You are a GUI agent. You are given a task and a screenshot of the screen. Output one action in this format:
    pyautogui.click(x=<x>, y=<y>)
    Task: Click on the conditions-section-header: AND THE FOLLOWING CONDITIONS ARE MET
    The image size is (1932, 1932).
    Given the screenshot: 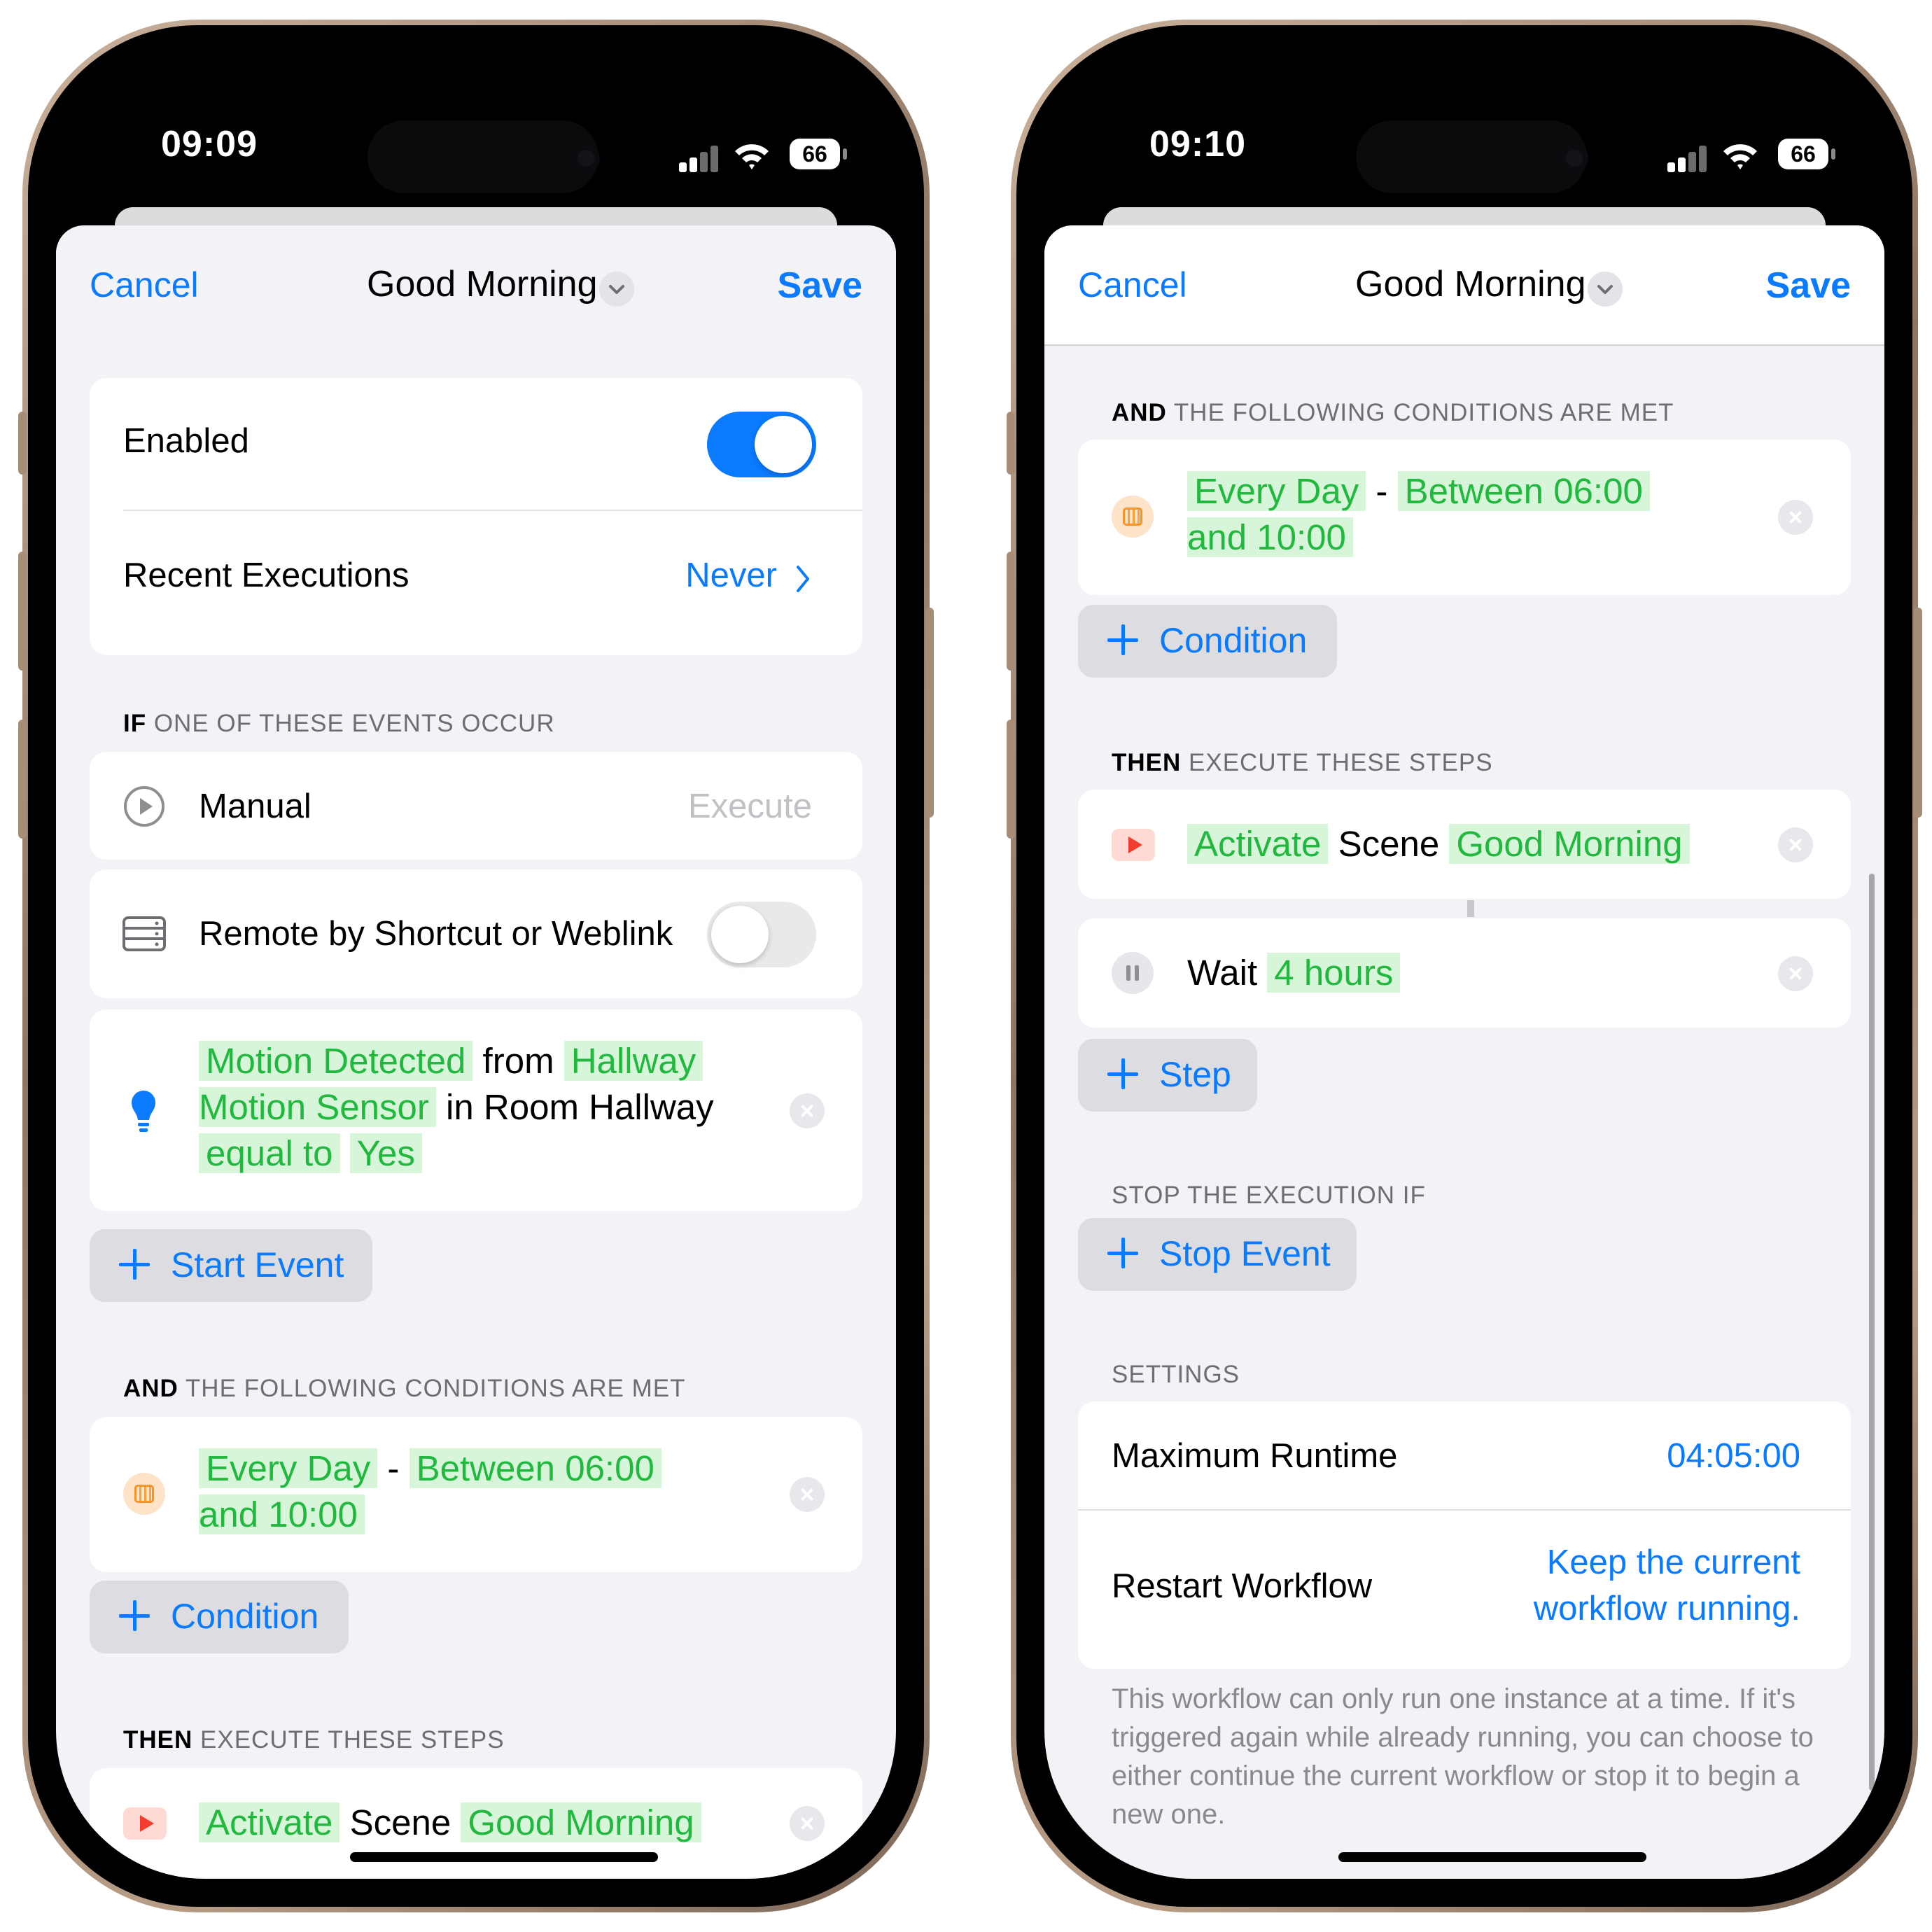 What is the action you would take?
    pyautogui.click(x=1393, y=412)
    